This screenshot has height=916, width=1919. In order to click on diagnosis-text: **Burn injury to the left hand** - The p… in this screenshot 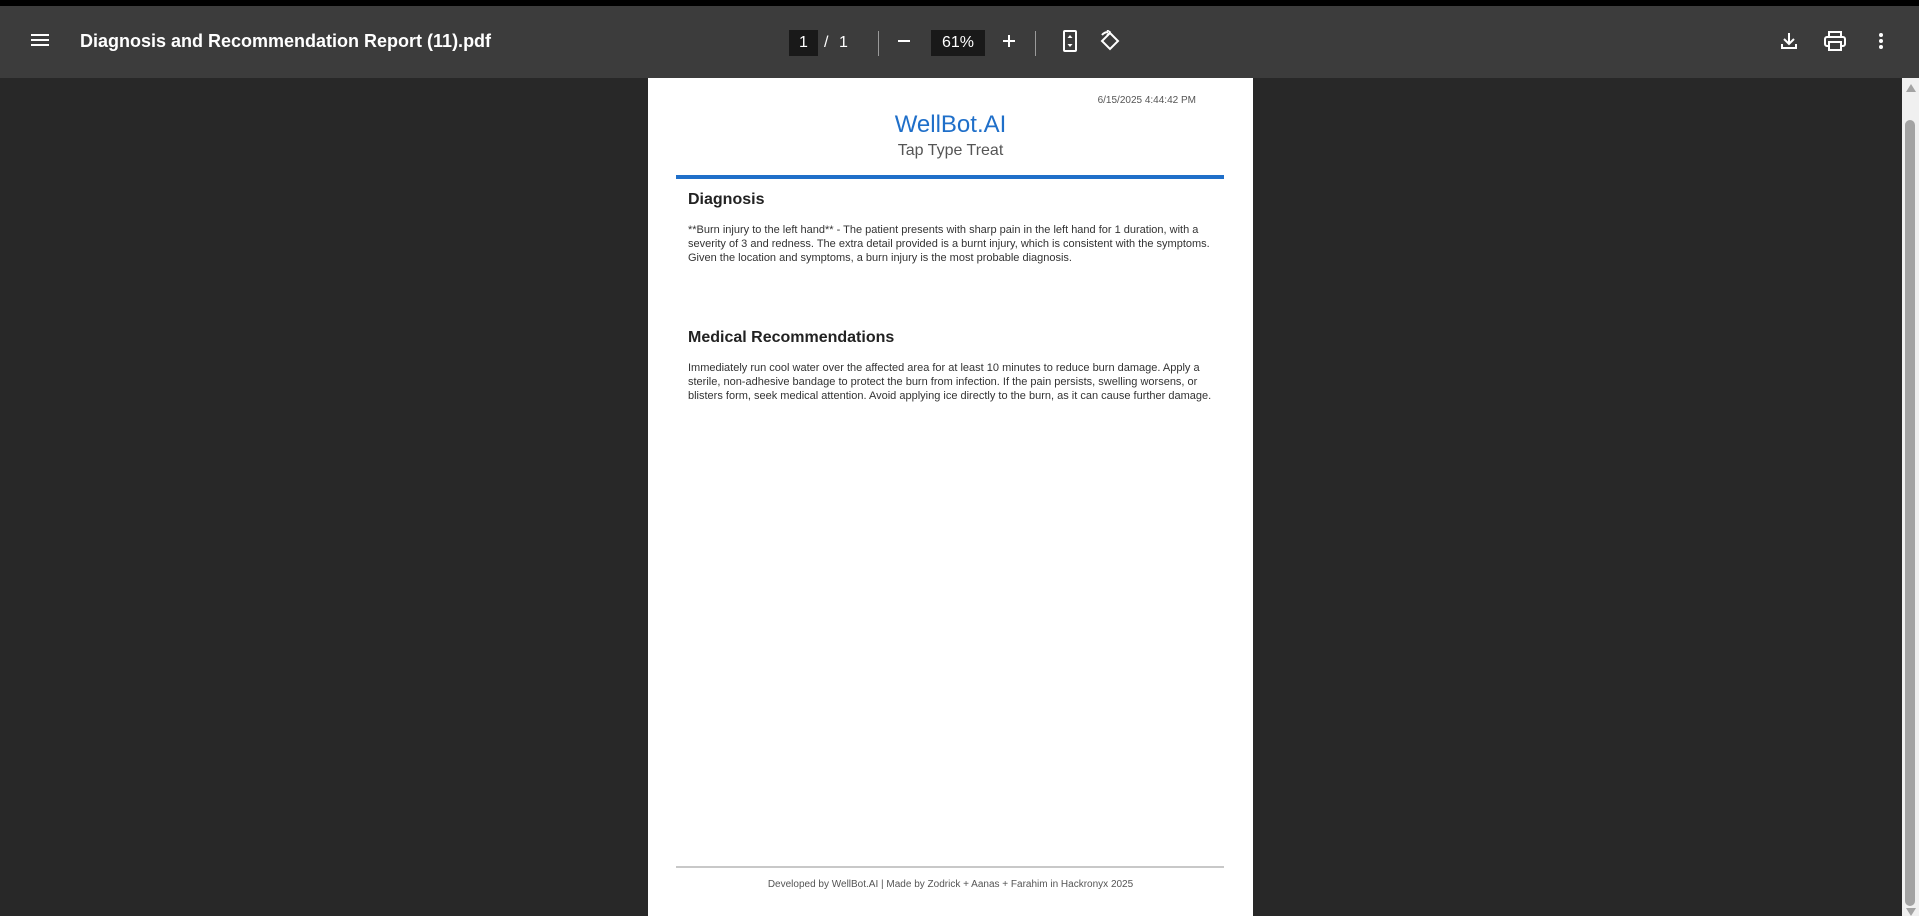, I will do `click(949, 244)`.